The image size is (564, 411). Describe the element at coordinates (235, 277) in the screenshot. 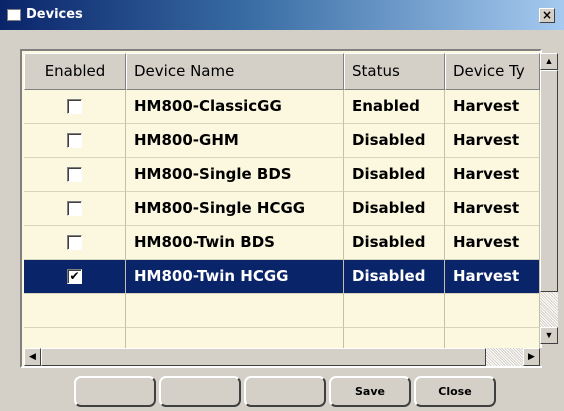

I see `device-name-cell: HM800-Twin HCGG` at that location.